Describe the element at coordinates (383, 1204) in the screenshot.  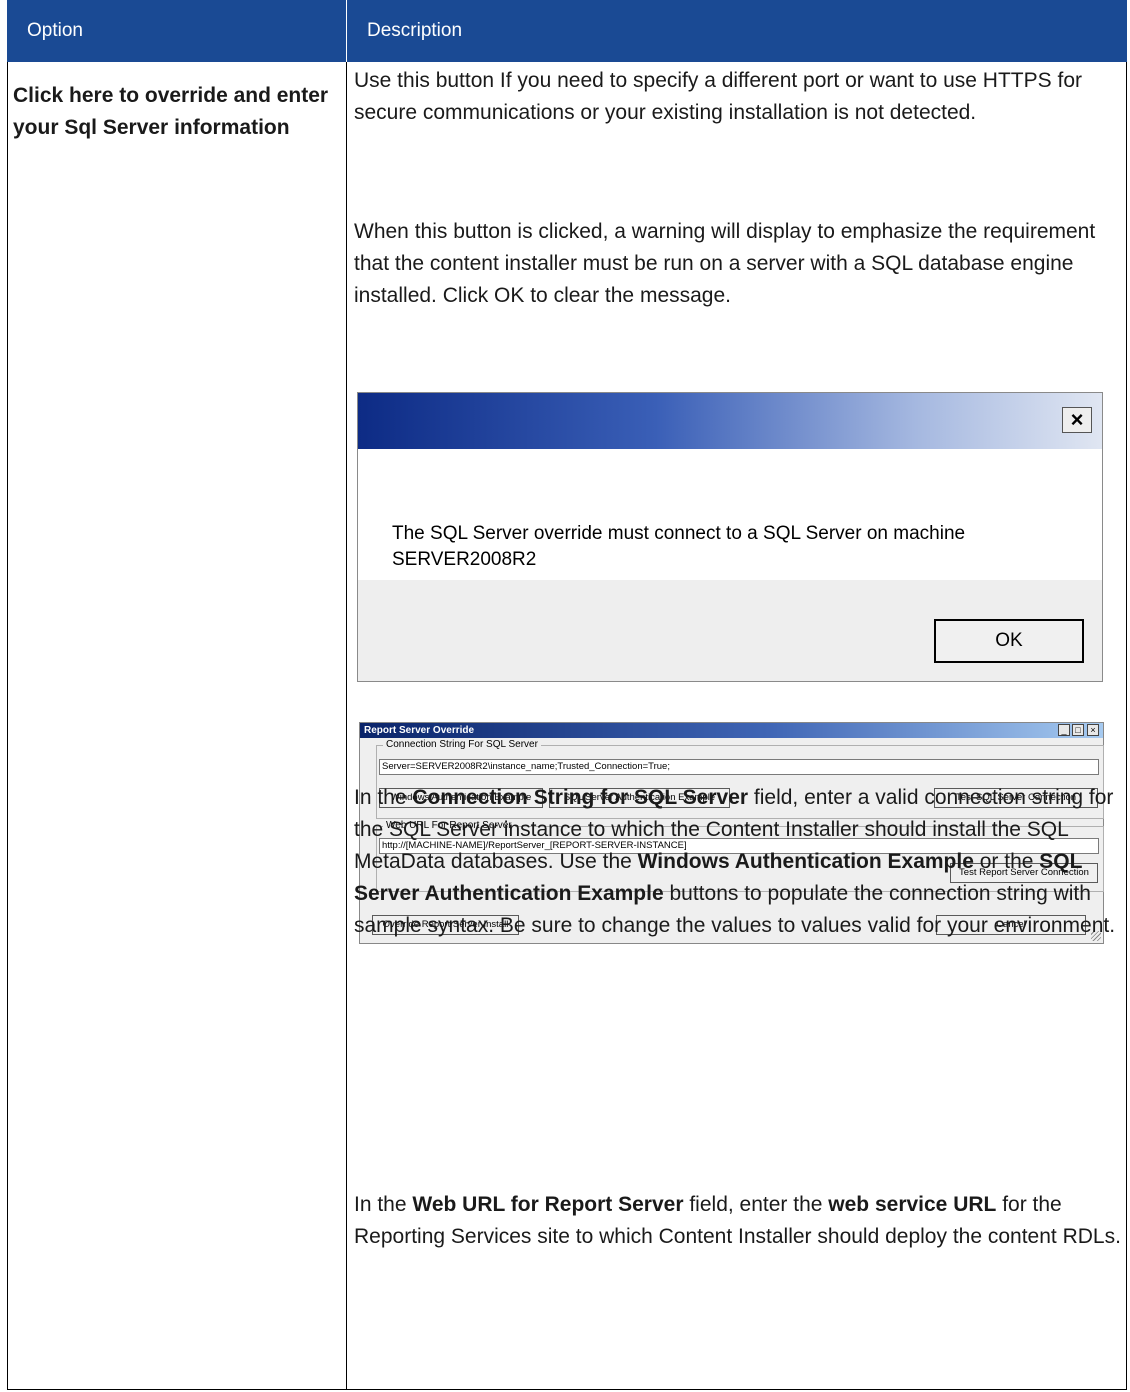
I see `p4-text: In the` at that location.